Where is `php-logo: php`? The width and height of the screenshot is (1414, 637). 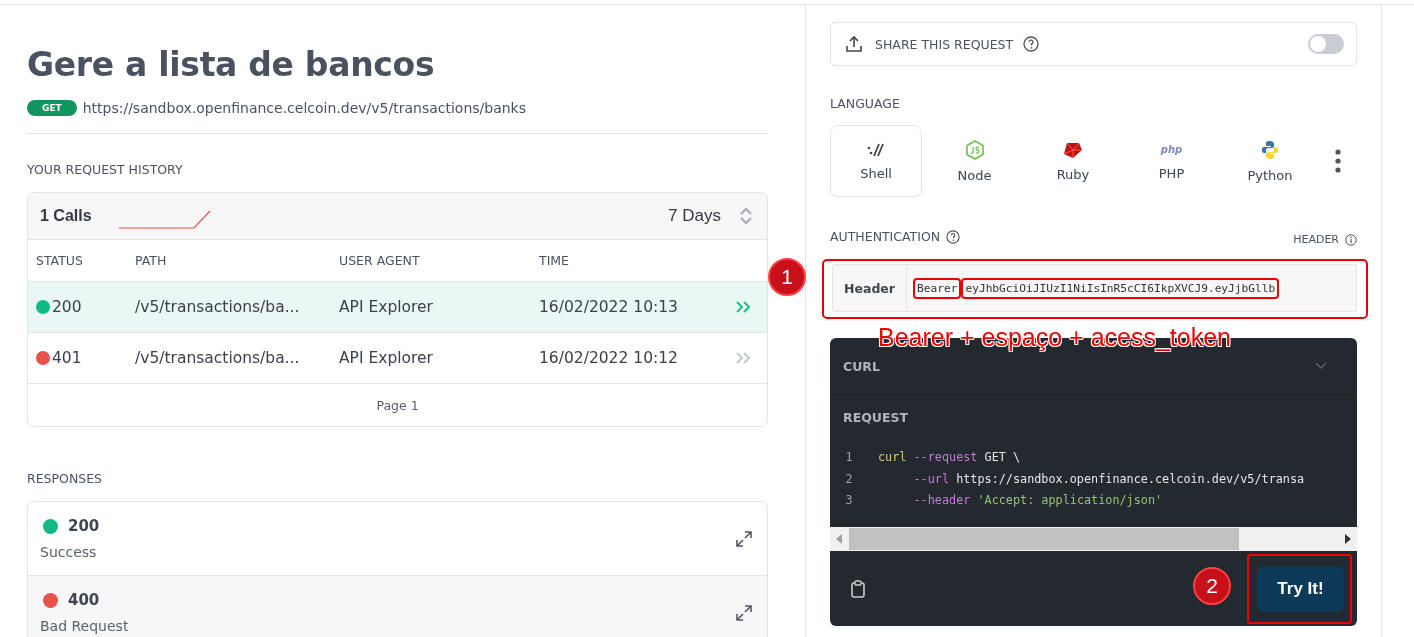 php-logo: php is located at coordinates (1171, 149).